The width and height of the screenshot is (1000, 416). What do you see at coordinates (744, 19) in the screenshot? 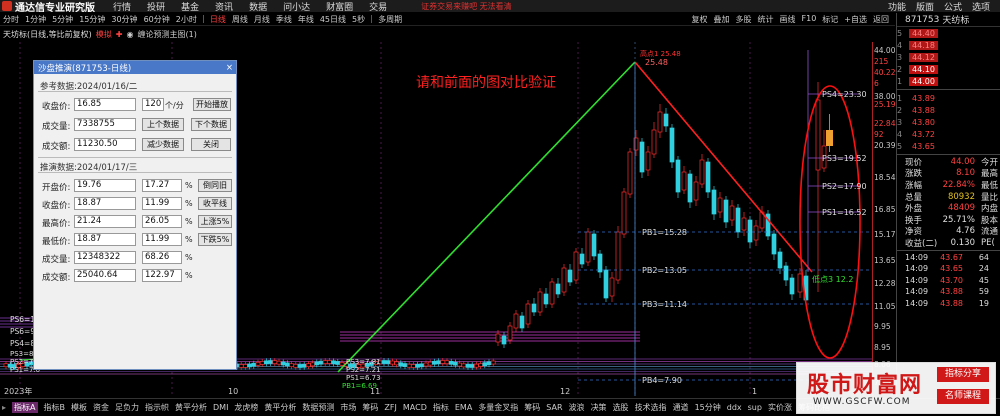
I see `chart-tool-button: 多股` at bounding box center [744, 19].